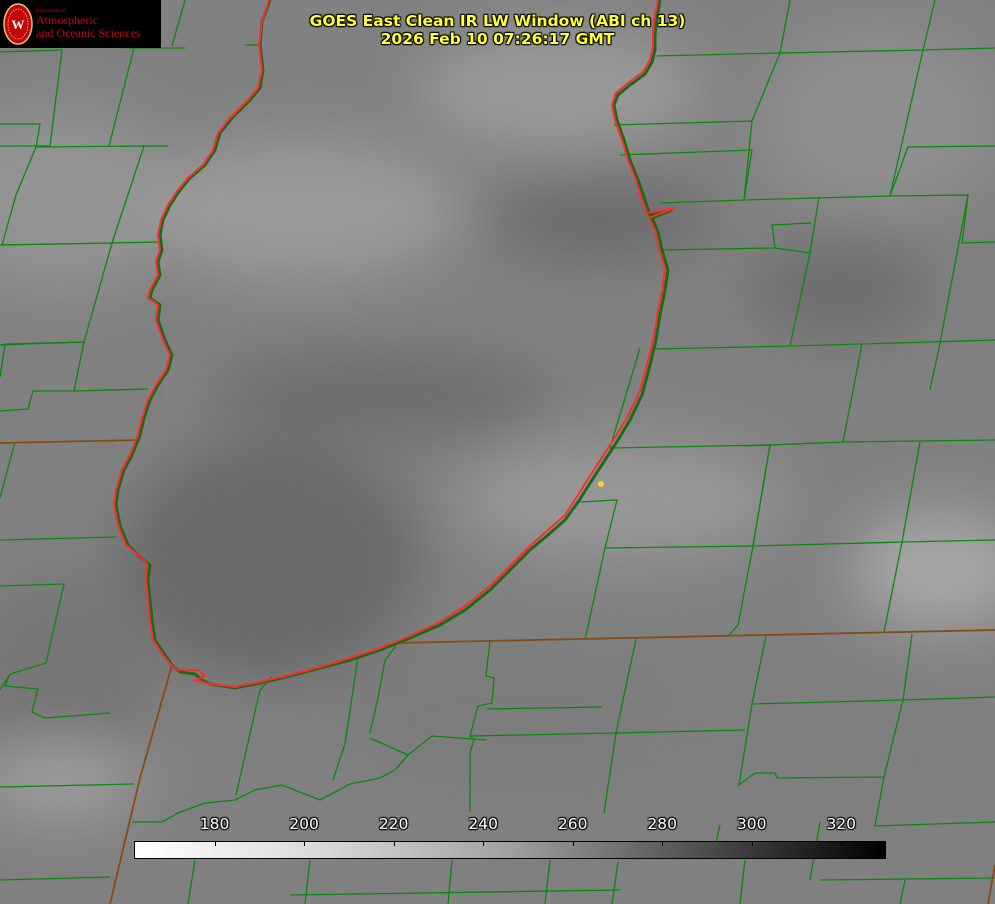 The height and width of the screenshot is (904, 995). What do you see at coordinates (483, 824) in the screenshot?
I see `colorbar-tick-label: 240` at bounding box center [483, 824].